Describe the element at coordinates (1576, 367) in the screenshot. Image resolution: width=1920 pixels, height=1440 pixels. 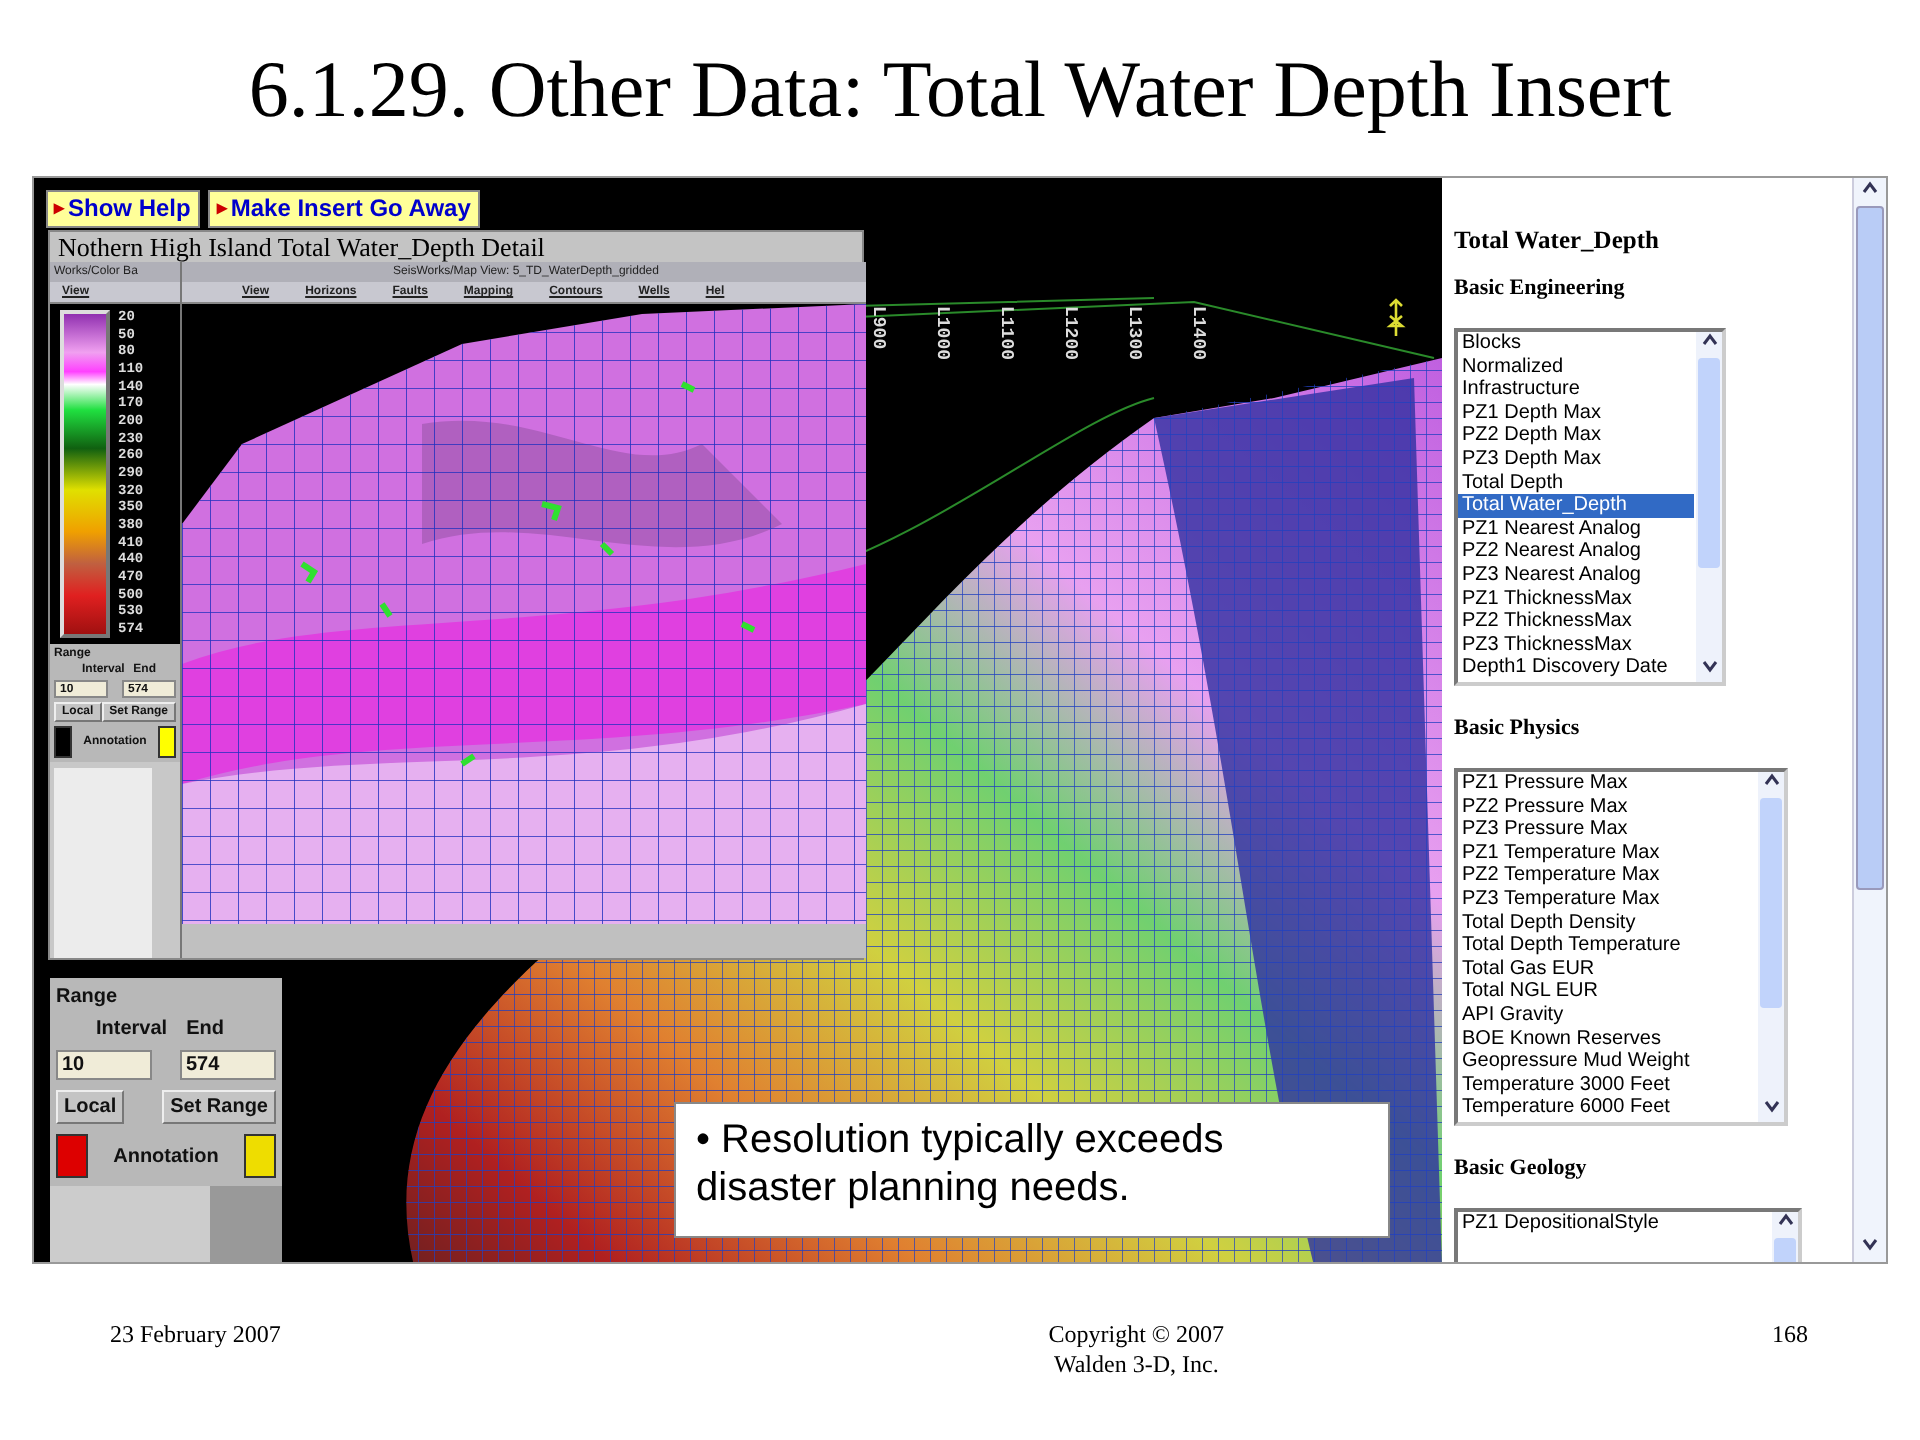
I see `list-item: Normalized` at that location.